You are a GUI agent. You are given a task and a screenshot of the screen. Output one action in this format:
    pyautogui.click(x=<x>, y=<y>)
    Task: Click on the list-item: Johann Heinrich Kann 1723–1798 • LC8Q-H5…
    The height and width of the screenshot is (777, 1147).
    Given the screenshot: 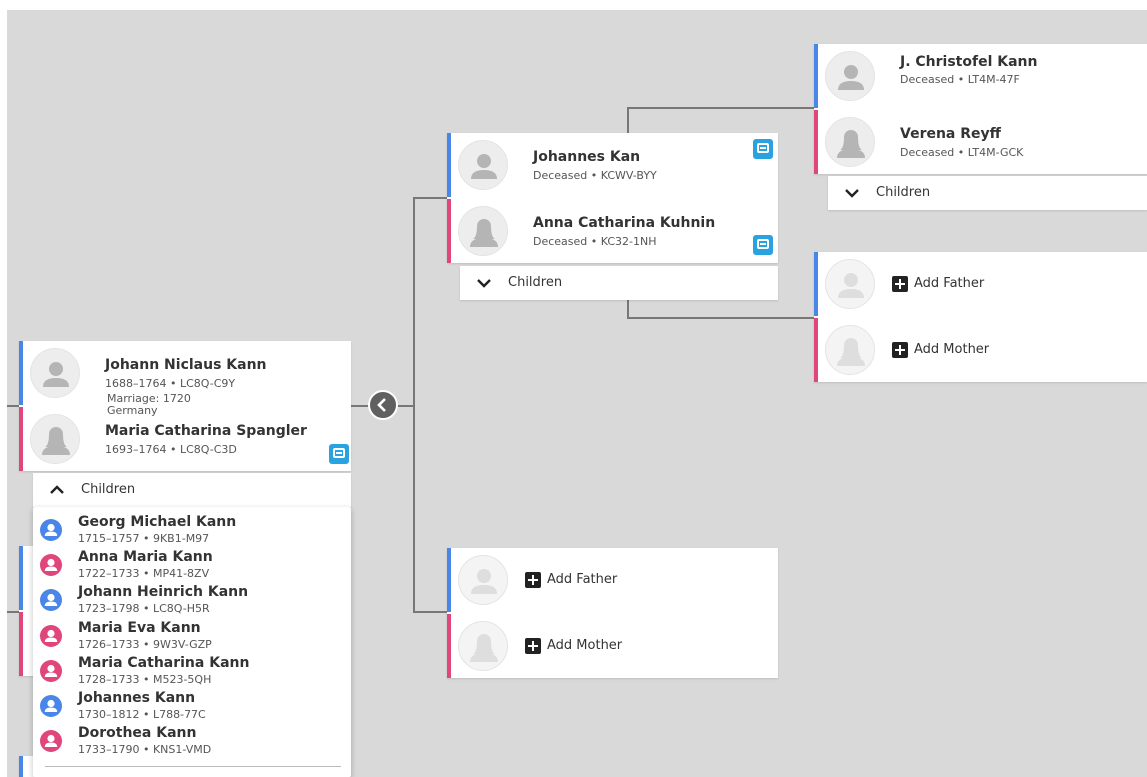 What is the action you would take?
    pyautogui.click(x=192, y=600)
    